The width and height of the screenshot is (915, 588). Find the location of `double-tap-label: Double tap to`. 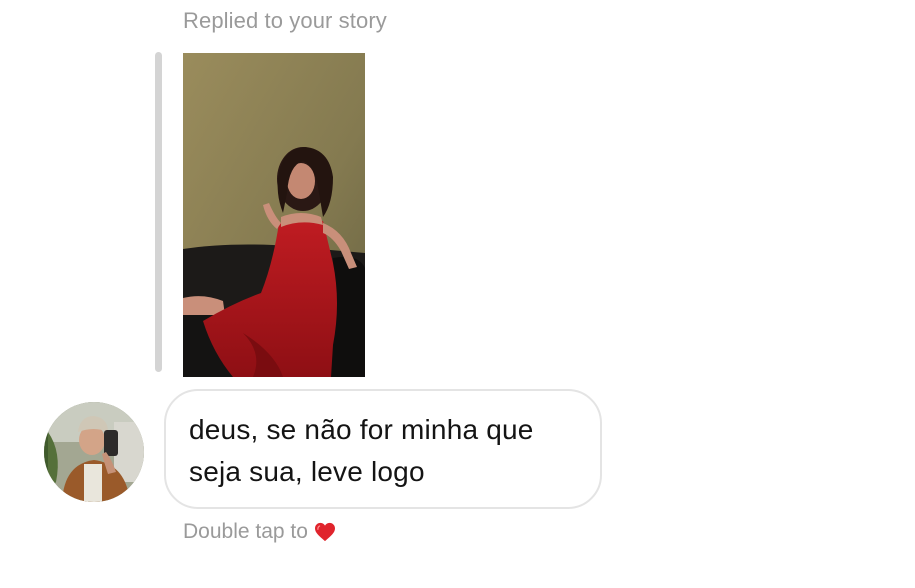

double-tap-label: Double tap to is located at coordinates (245, 531).